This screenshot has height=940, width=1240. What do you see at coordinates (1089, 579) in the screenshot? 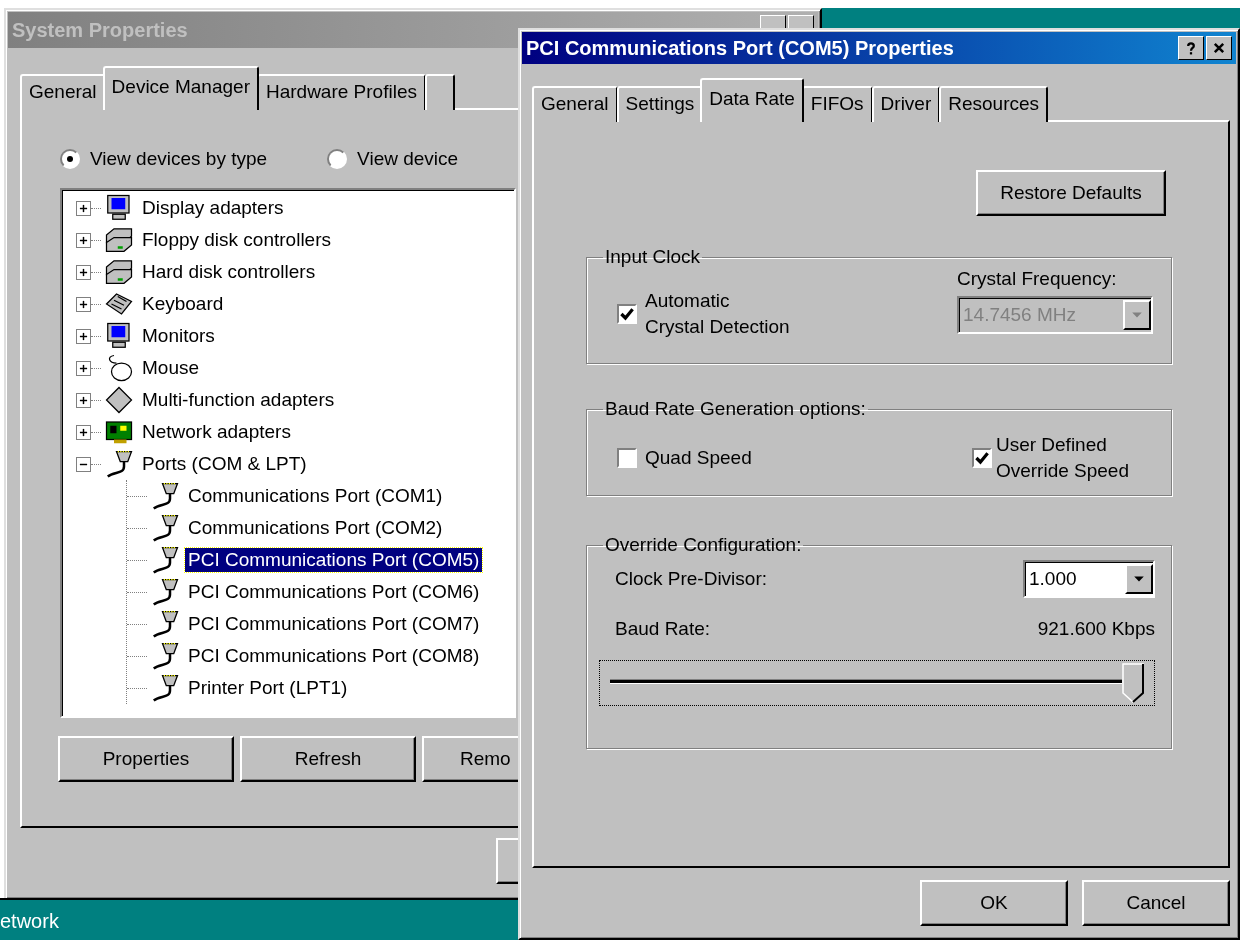
I see `divisor-dropdown: 1.000` at bounding box center [1089, 579].